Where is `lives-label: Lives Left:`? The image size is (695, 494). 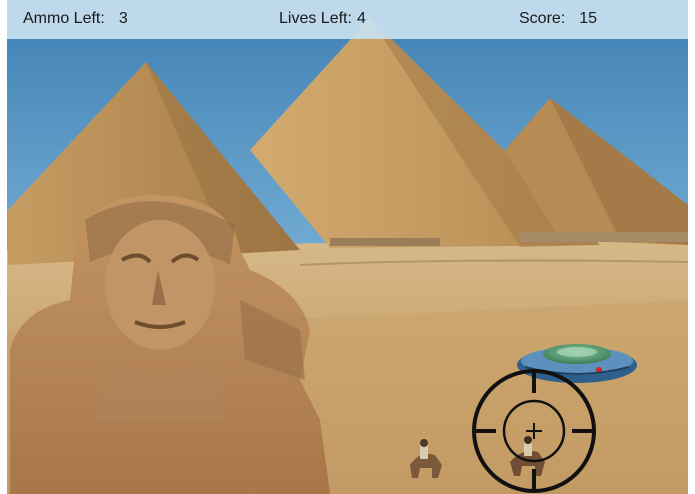
lives-label: Lives Left: is located at coordinates (315, 18).